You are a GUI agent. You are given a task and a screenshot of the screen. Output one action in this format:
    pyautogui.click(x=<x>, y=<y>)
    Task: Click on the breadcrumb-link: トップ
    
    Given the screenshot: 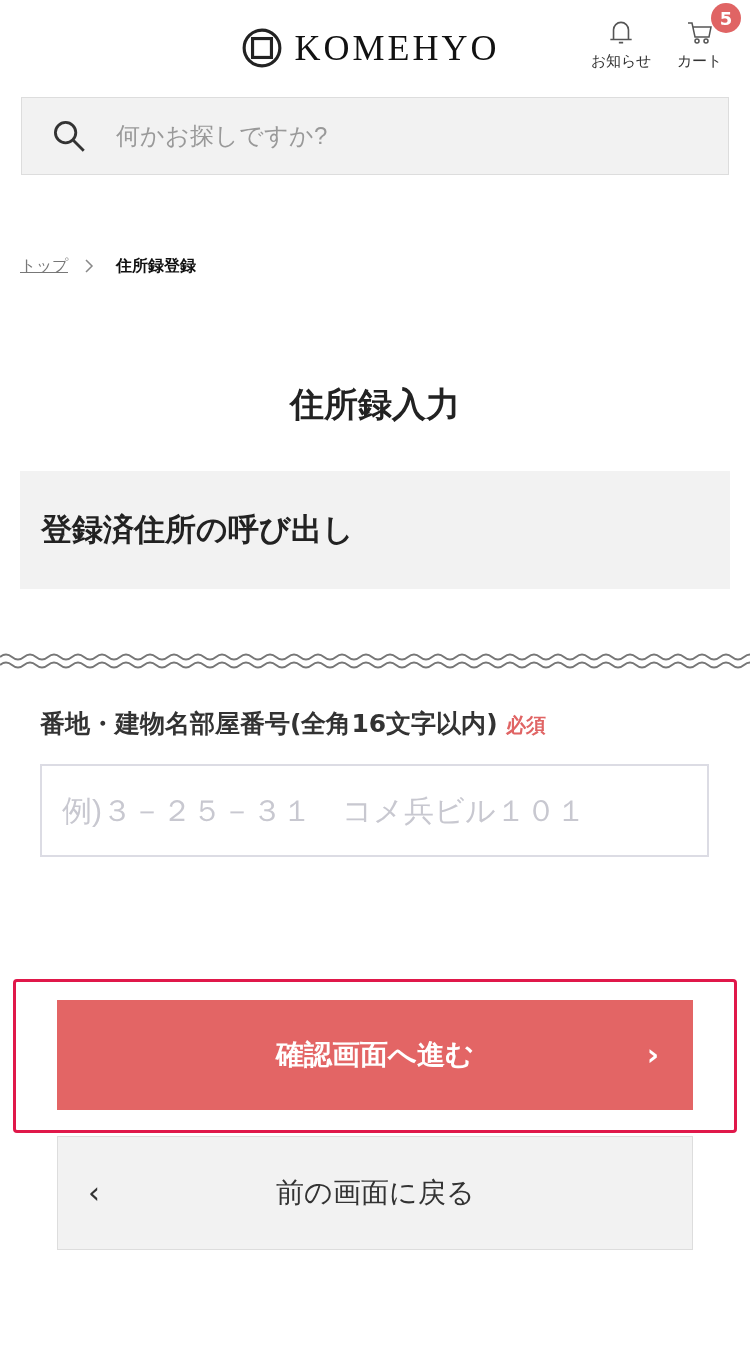 What is the action you would take?
    pyautogui.click(x=44, y=266)
    